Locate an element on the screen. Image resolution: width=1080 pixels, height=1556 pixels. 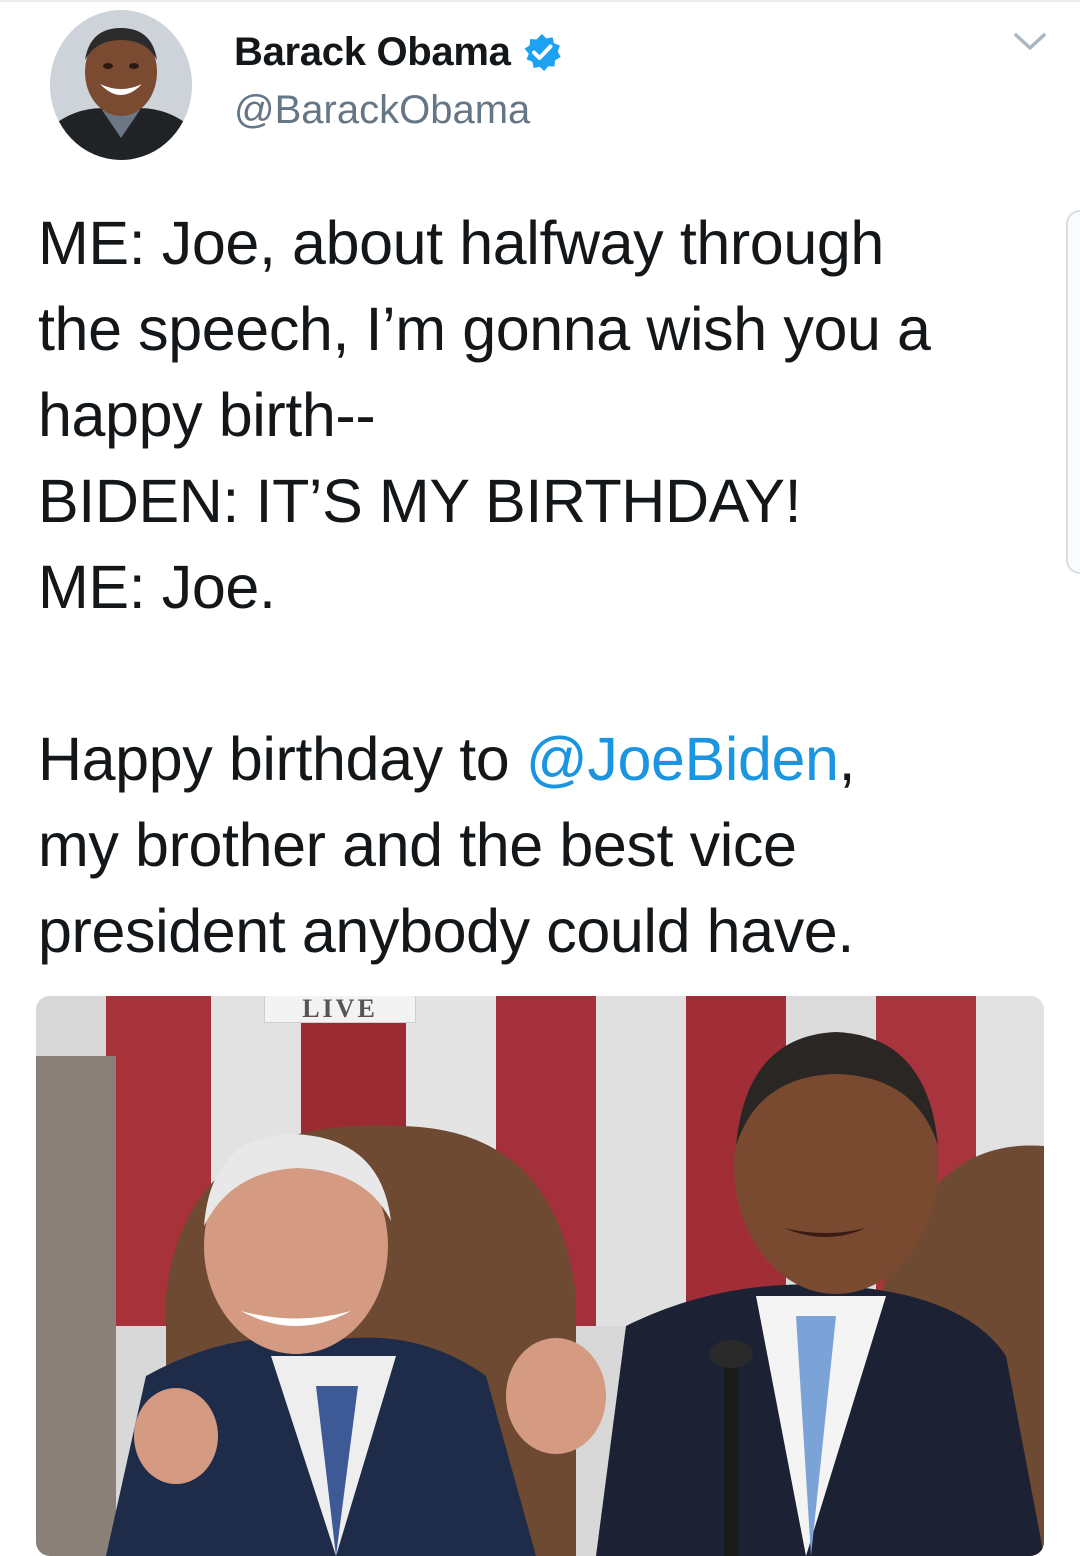
tweet-line: happy birth-- is located at coordinates (207, 415).